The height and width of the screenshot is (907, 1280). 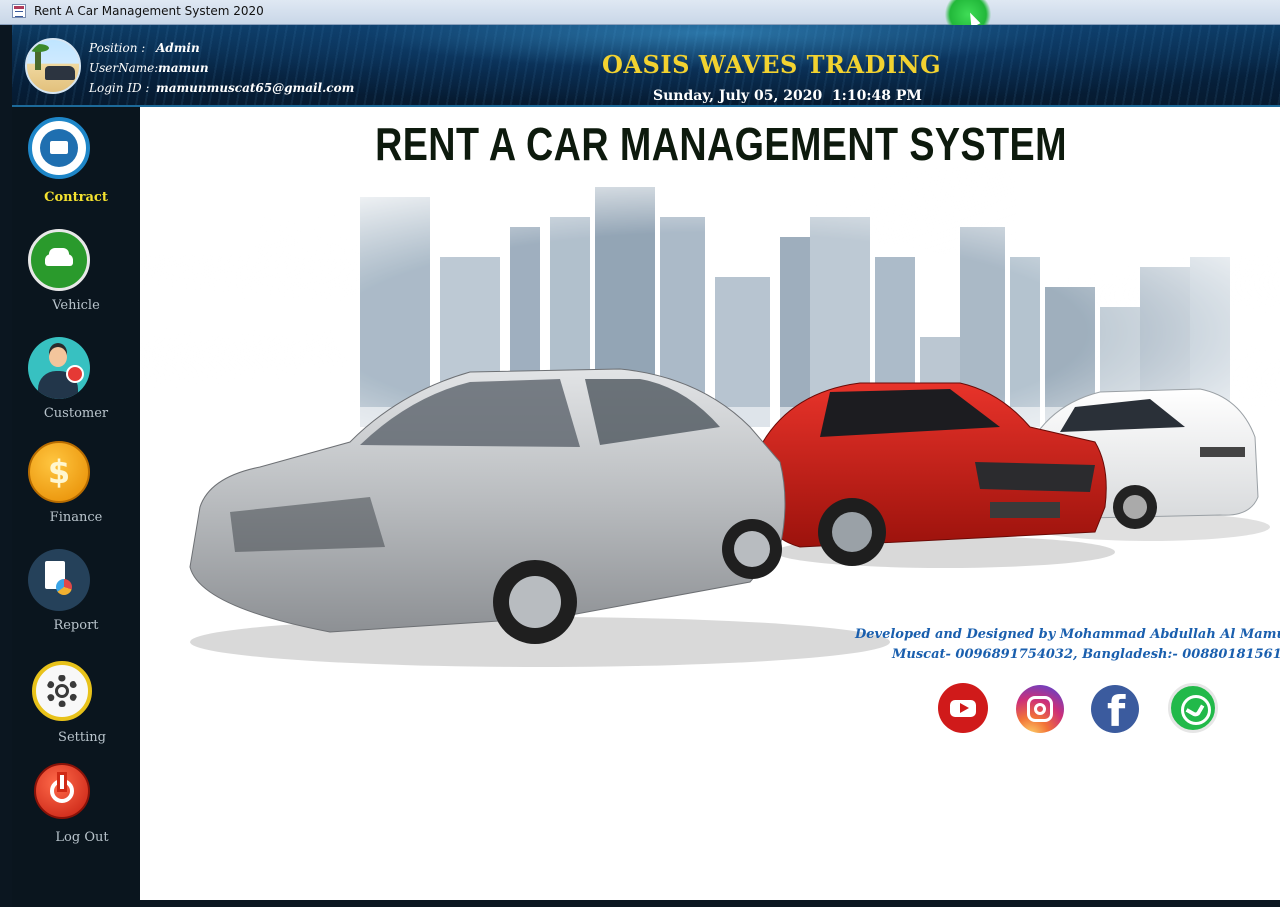 I want to click on power-icon, so click(x=62, y=791).